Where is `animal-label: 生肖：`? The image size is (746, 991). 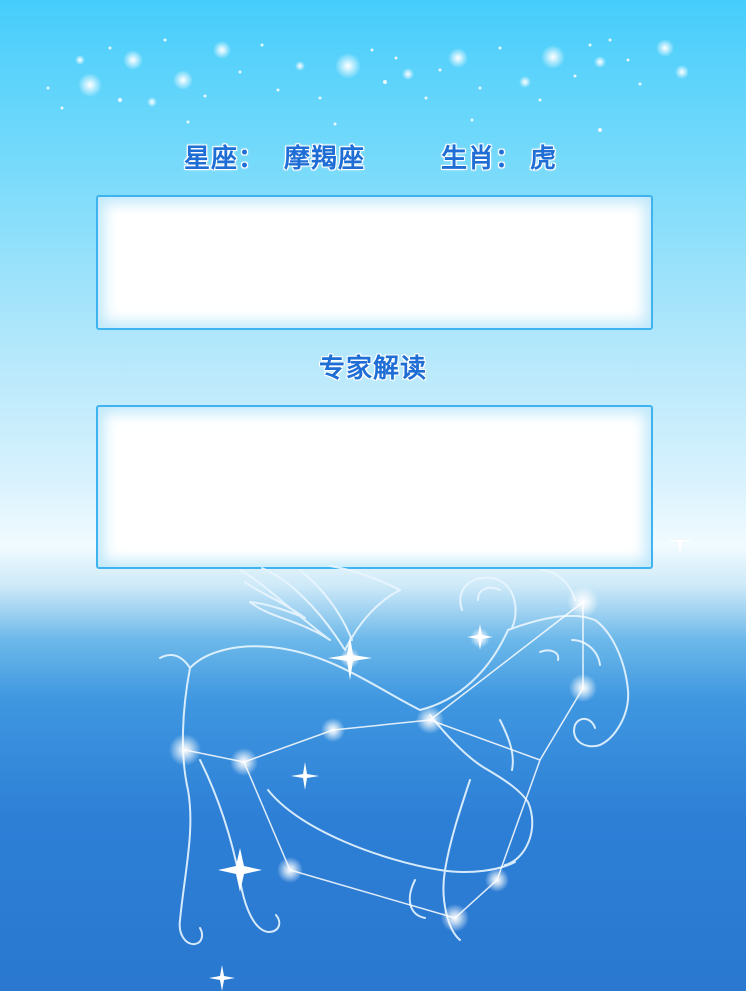 animal-label: 生肖： is located at coordinates (482, 159).